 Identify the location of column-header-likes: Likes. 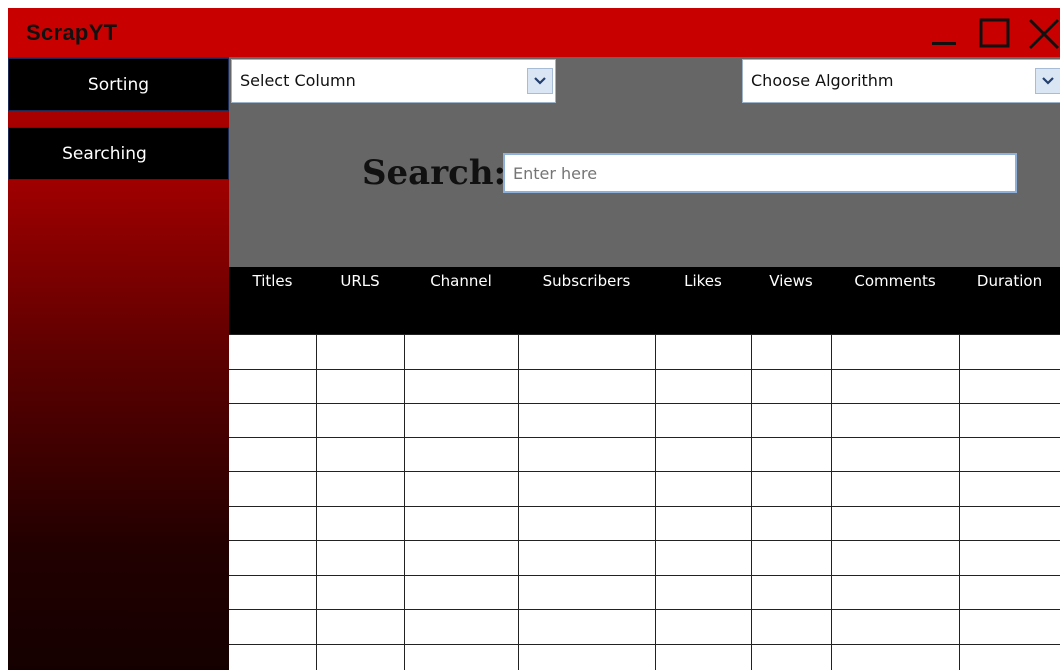
(703, 281).